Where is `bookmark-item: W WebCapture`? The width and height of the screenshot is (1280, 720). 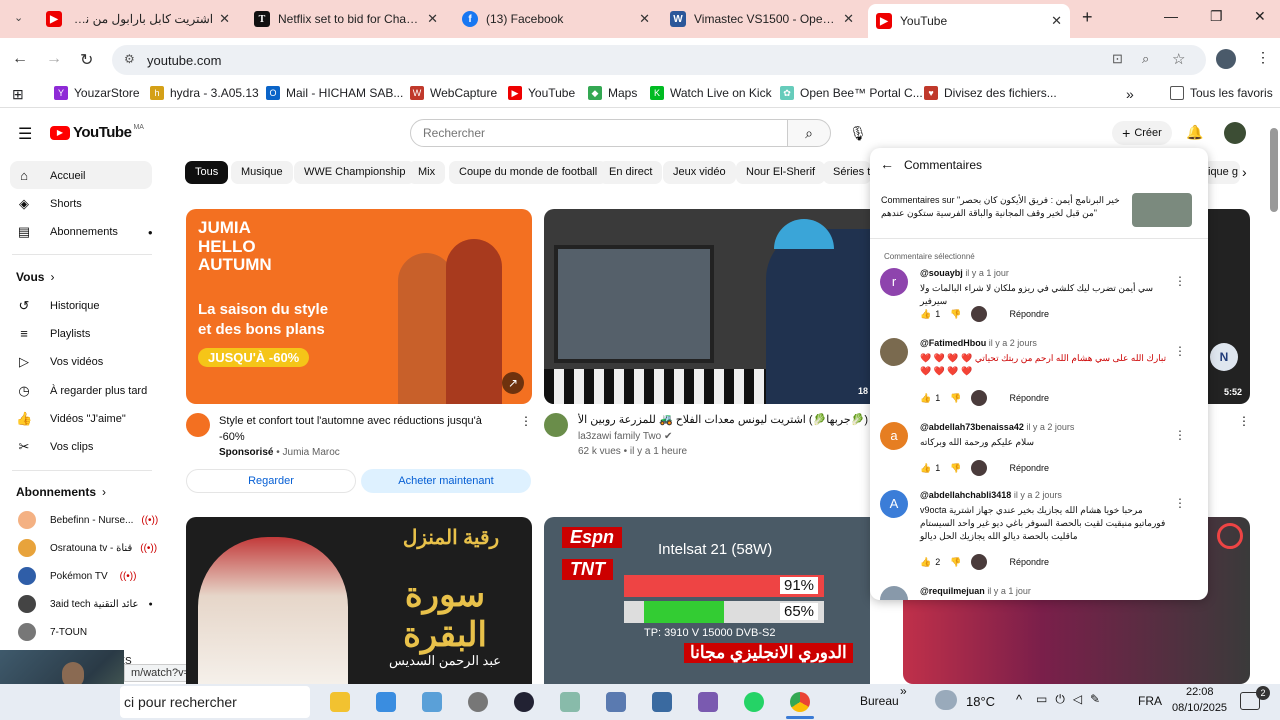 bookmark-item: W WebCapture is located at coordinates (453, 93).